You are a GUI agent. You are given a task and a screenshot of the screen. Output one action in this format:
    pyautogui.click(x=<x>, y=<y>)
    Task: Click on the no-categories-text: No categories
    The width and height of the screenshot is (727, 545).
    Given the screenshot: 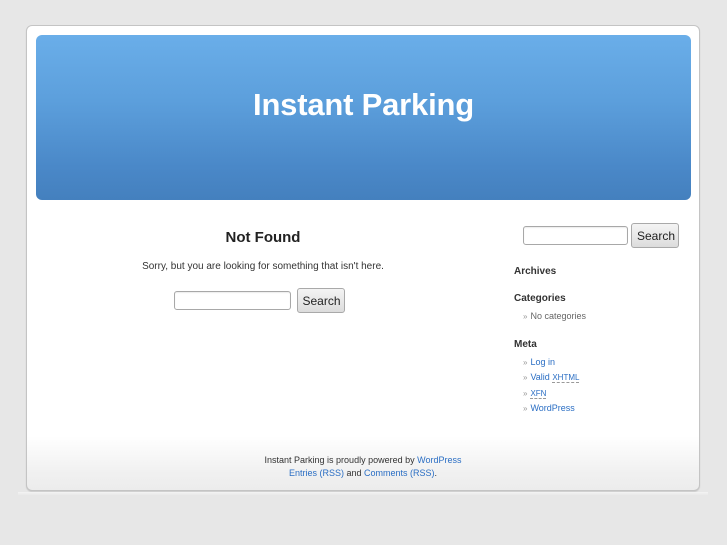 What is the action you would take?
    pyautogui.click(x=558, y=316)
    